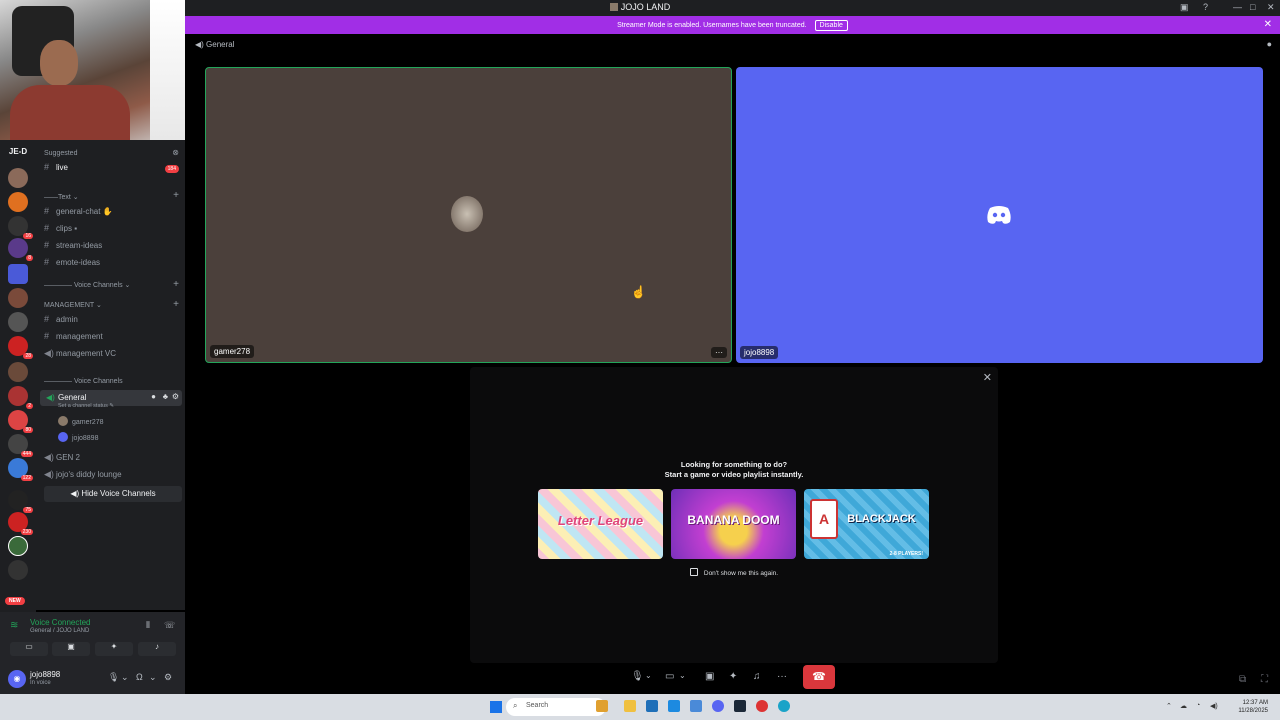 This screenshot has width=1280, height=720. What do you see at coordinates (696, 706) in the screenshot?
I see `app-icon` at bounding box center [696, 706].